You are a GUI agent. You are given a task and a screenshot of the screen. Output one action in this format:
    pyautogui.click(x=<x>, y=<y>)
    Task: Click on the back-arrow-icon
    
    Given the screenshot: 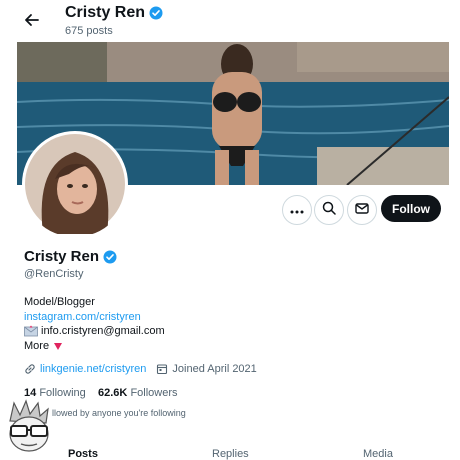 What is the action you would take?
    pyautogui.click(x=32, y=20)
    